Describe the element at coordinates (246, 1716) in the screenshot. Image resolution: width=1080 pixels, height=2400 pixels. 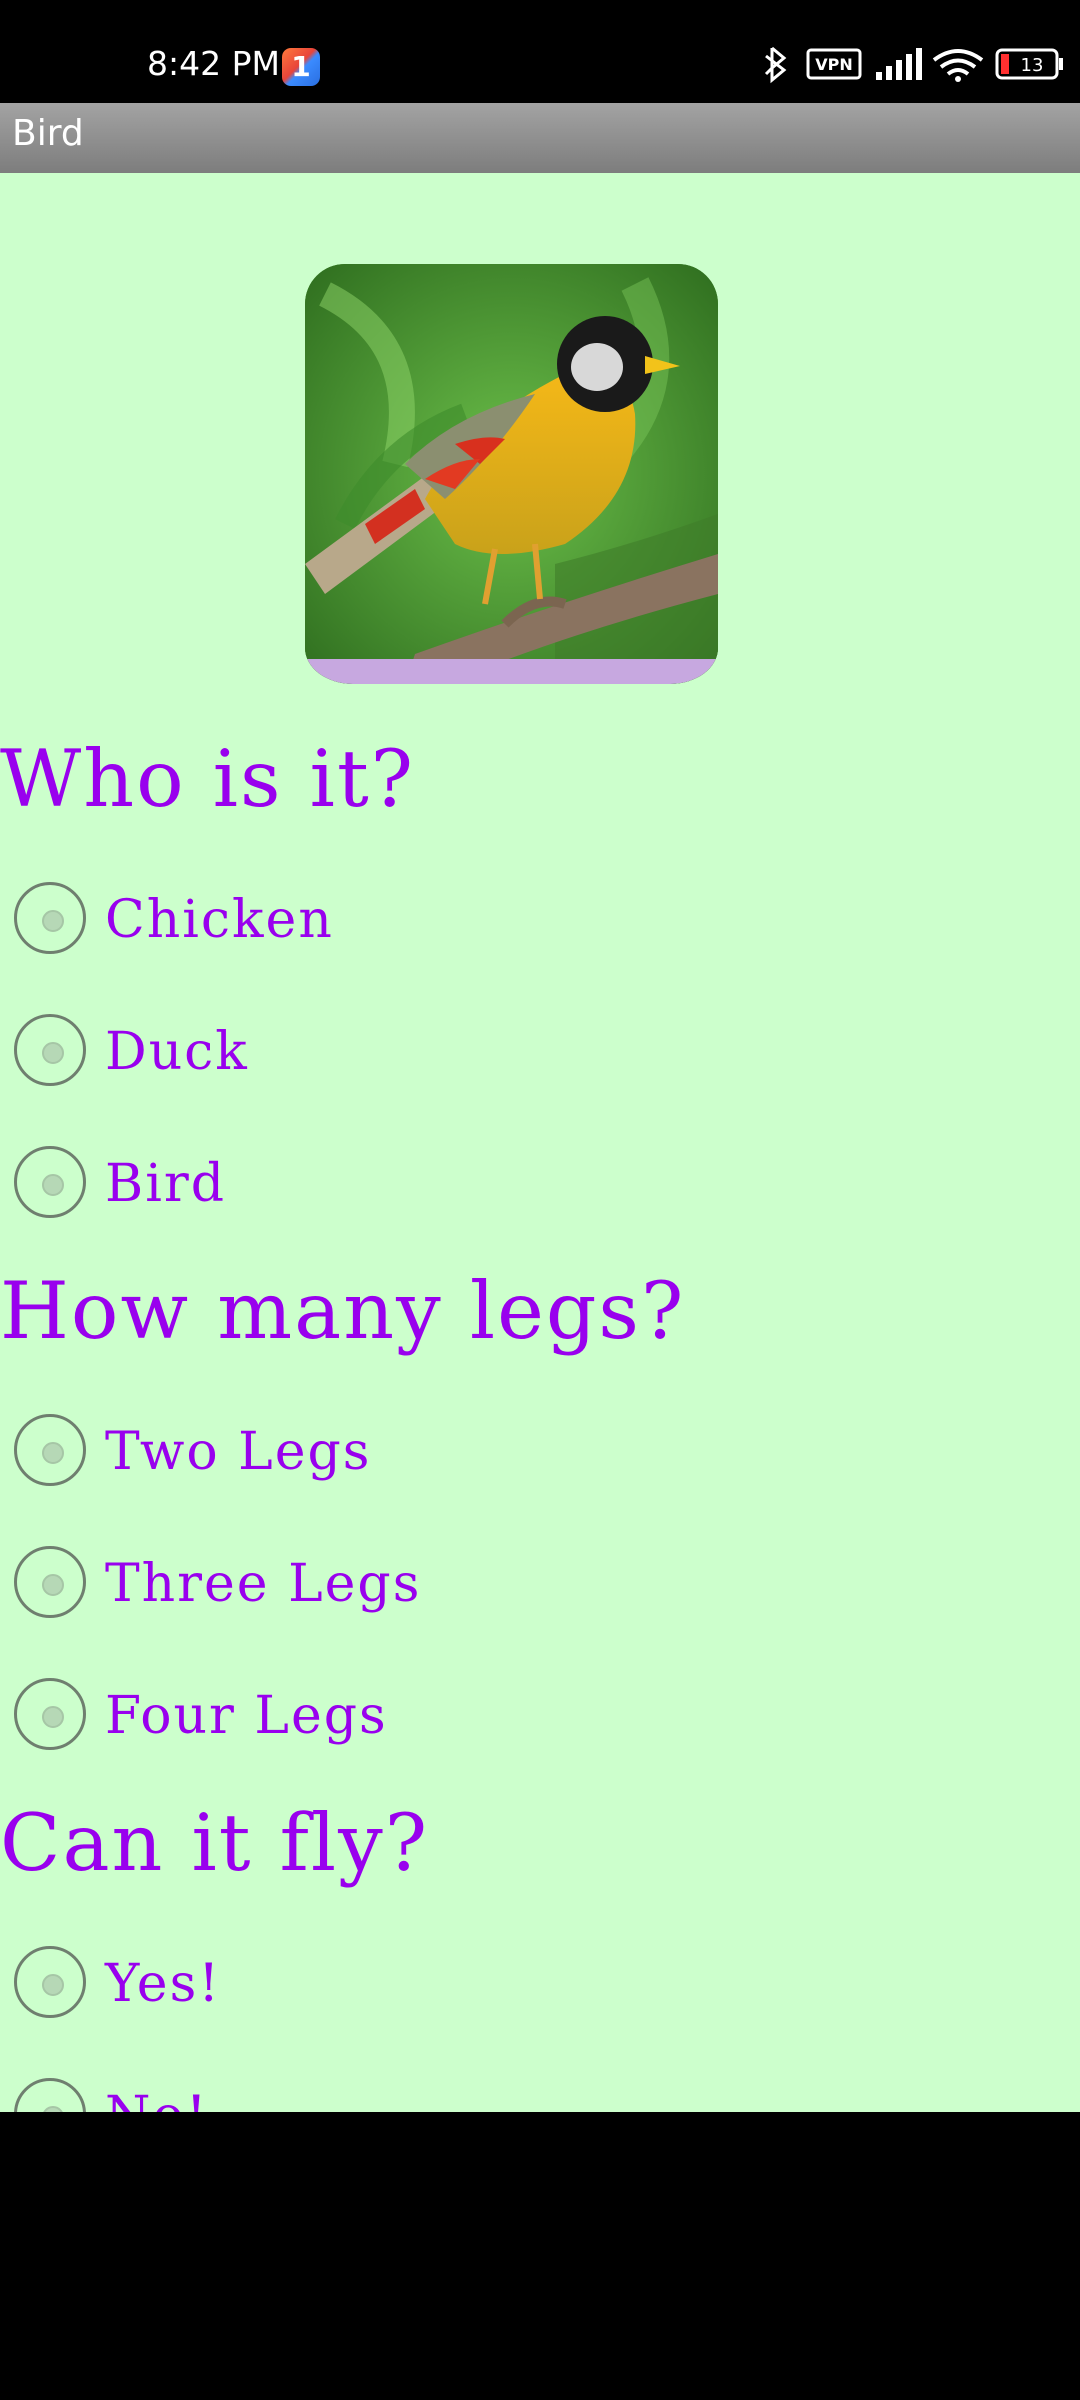
I see `option-label: Four Legs` at that location.